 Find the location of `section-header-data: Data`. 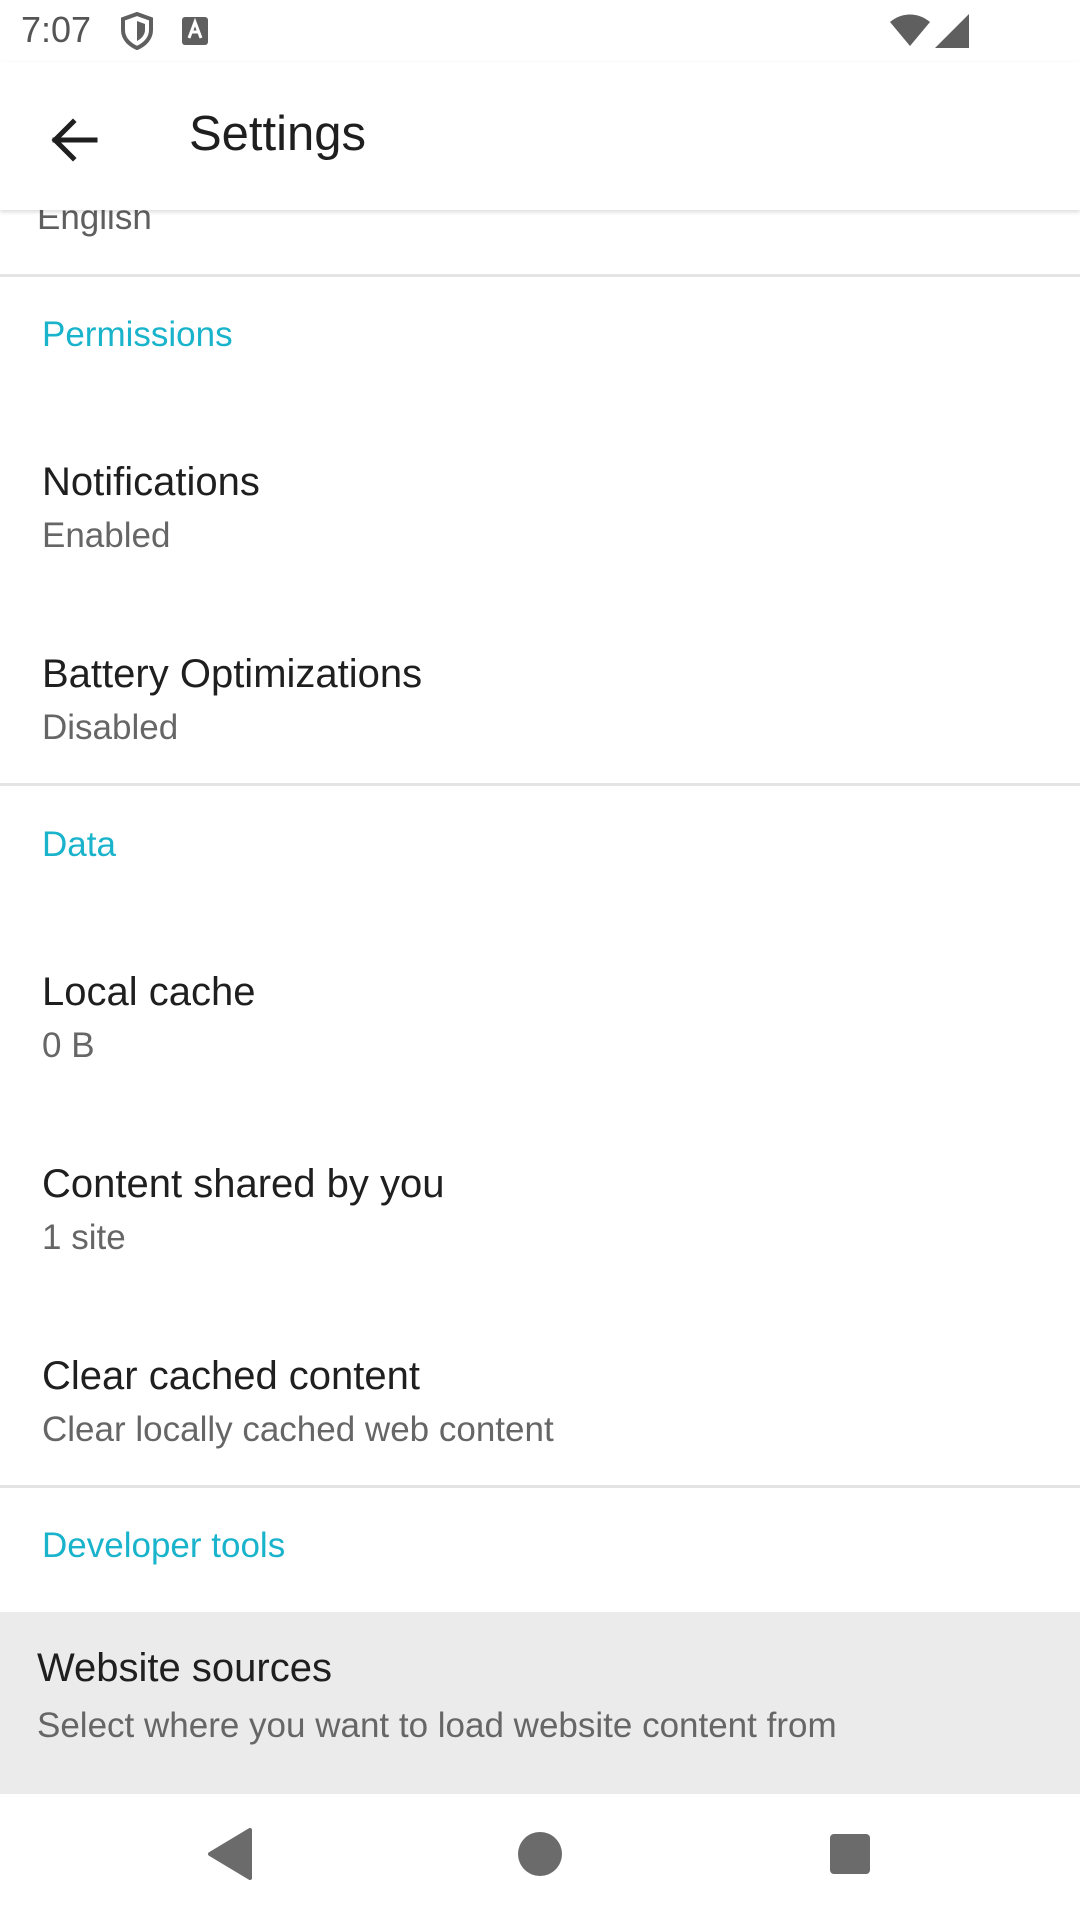

section-header-data: Data is located at coordinates (79, 844).